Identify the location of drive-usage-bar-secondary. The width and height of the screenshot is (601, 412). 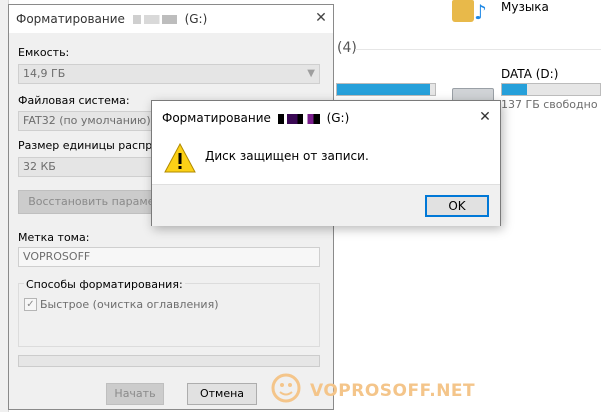
(386, 89).